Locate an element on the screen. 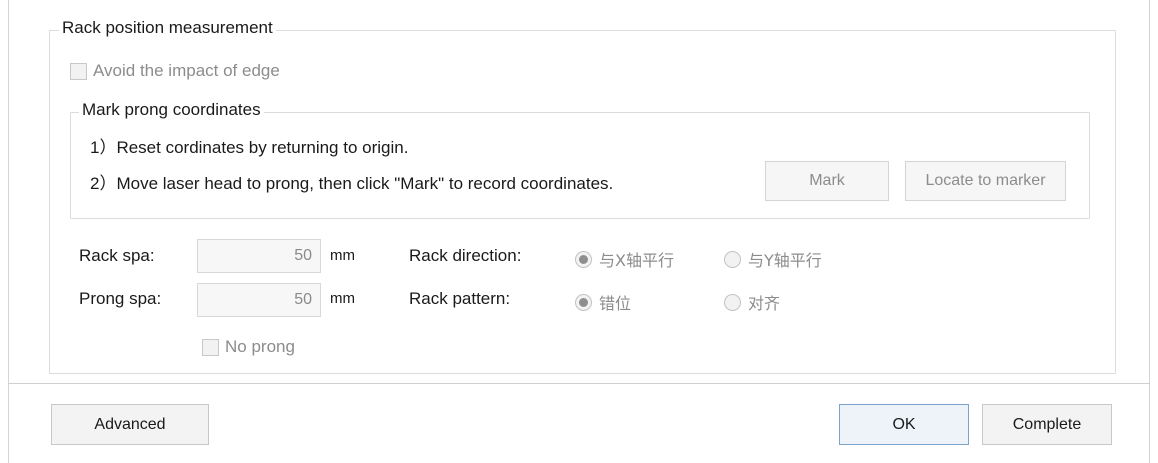  rack-spa-label: Rack spa: is located at coordinates (117, 255).